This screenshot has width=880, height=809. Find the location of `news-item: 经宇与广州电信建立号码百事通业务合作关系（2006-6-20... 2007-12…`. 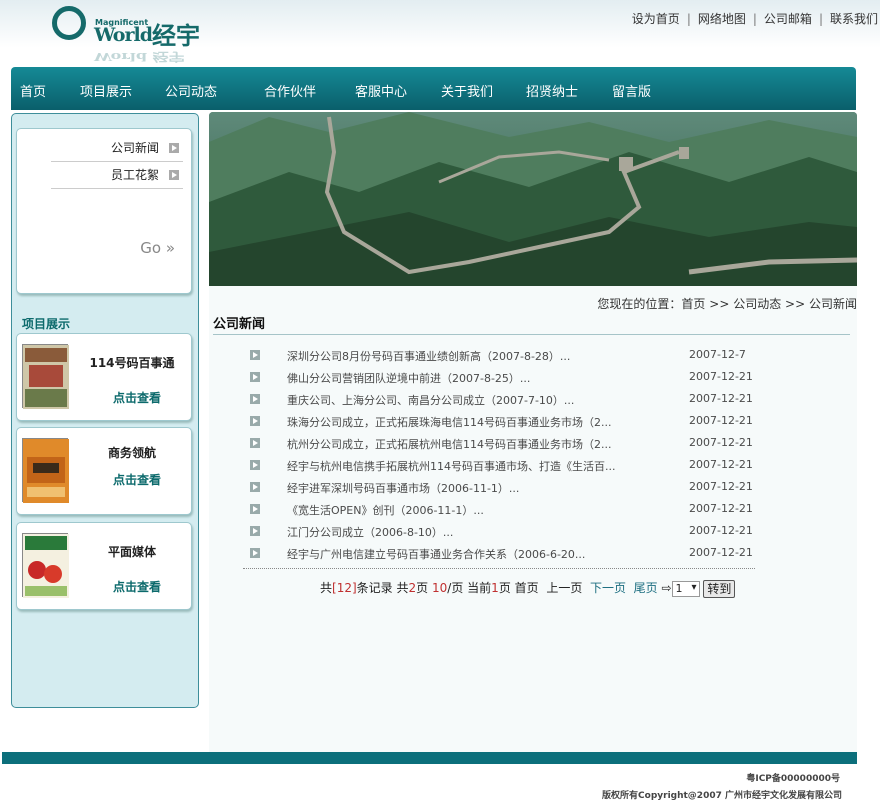

news-item: 经宇与广州电信建立号码百事通业务合作关系（2006-6-20... 2007-12… is located at coordinates (501, 554).